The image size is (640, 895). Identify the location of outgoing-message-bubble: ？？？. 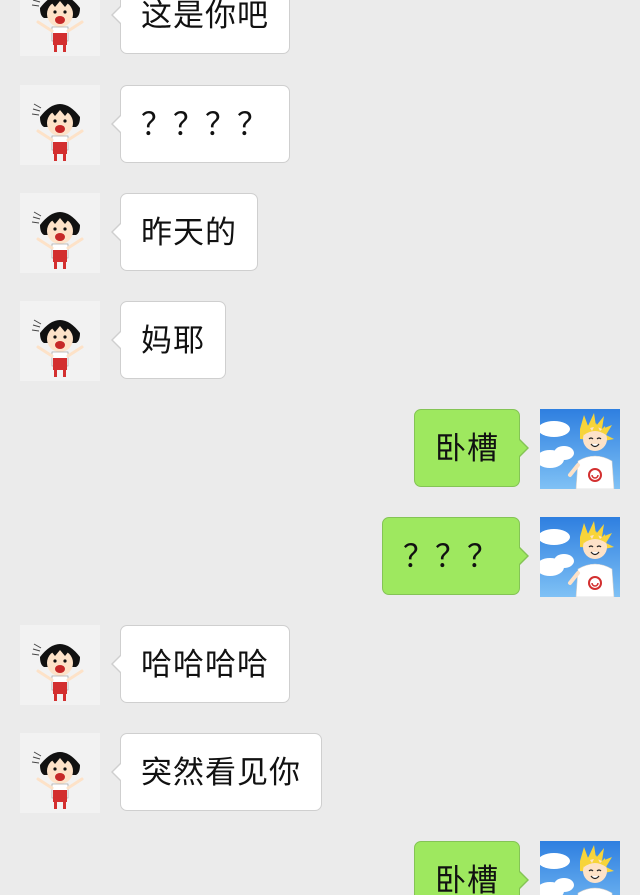
(455, 556).